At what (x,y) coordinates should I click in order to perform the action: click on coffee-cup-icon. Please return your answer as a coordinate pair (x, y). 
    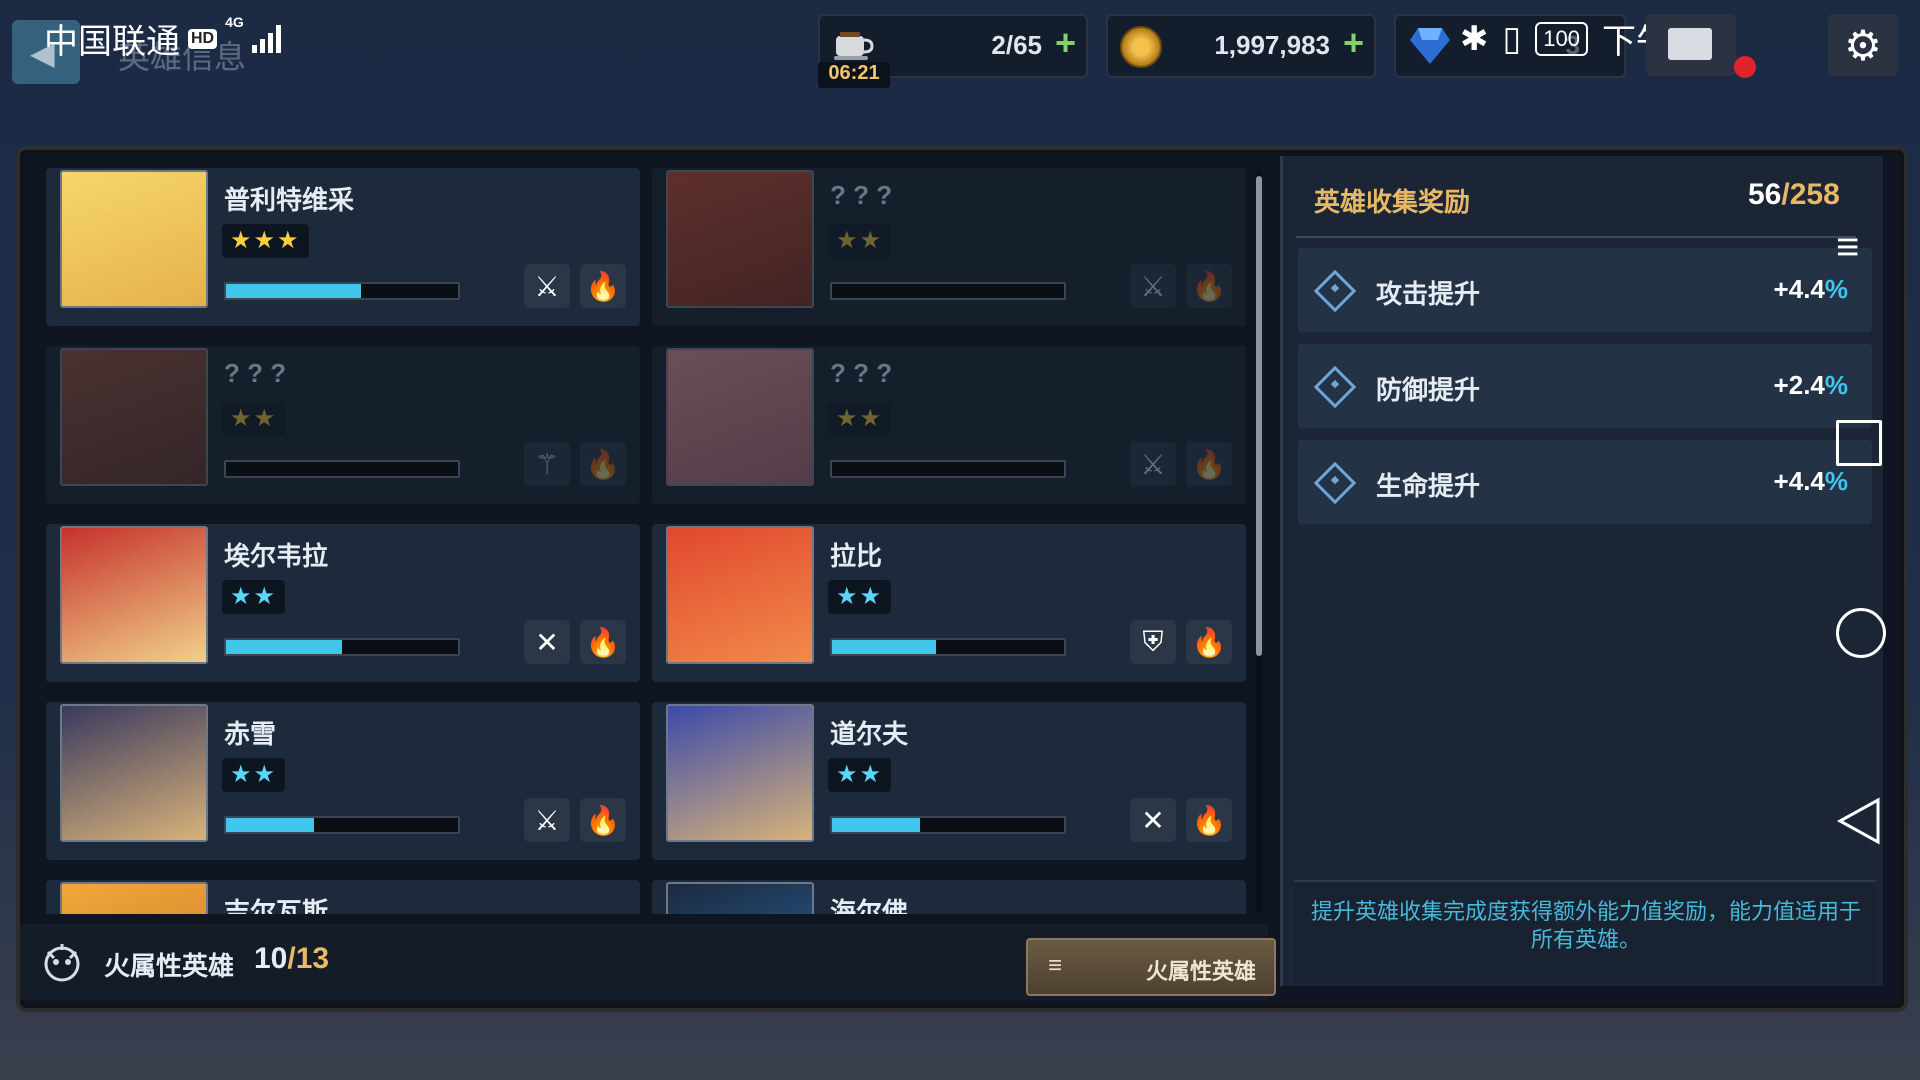
    Looking at the image, I should click on (854, 46).